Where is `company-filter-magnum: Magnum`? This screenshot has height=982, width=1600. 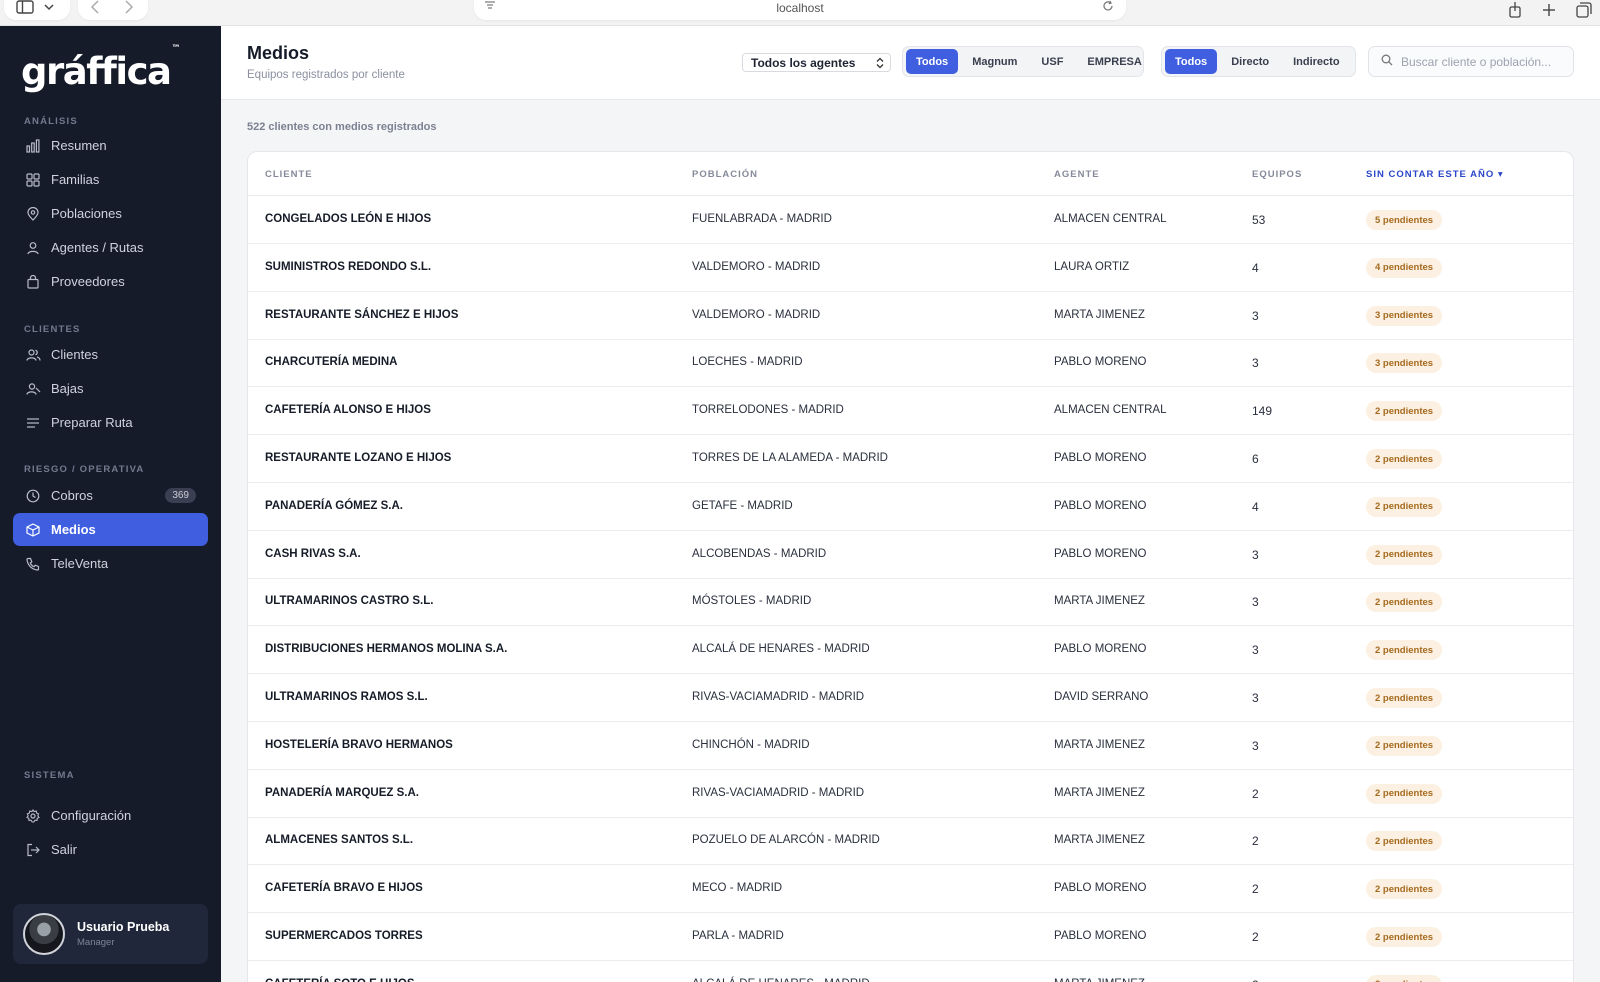
company-filter-magnum: Magnum is located at coordinates (994, 61).